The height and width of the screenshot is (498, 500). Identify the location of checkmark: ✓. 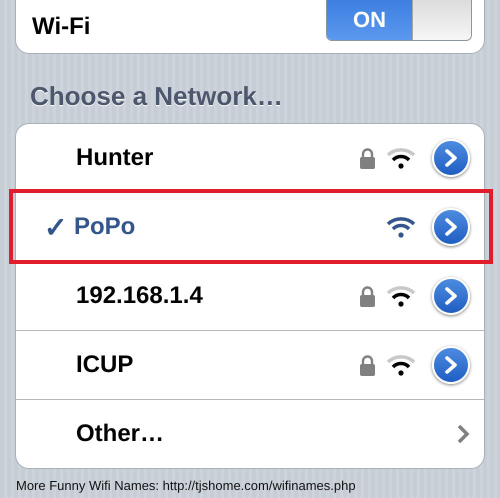
(56, 227).